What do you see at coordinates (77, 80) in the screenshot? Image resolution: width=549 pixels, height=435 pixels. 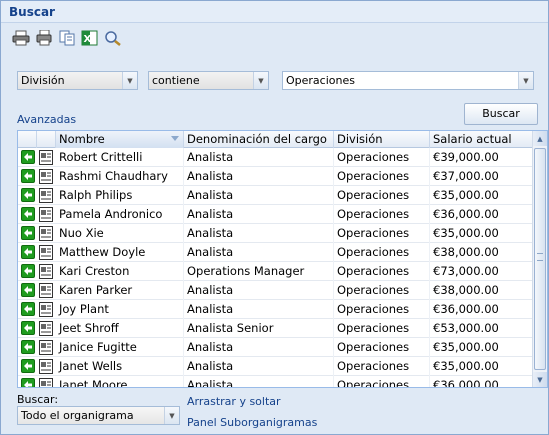 I see `field-select: División ▼` at bounding box center [77, 80].